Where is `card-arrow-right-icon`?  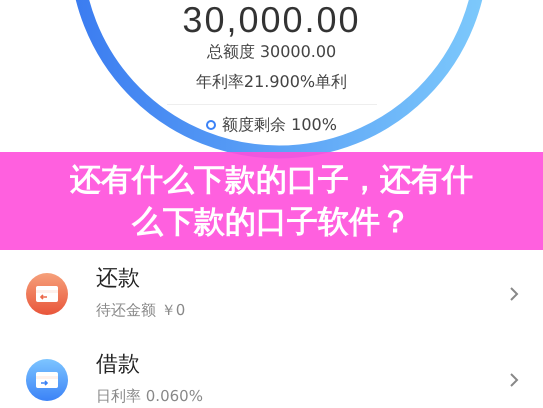 card-arrow-right-icon is located at coordinates (47, 380).